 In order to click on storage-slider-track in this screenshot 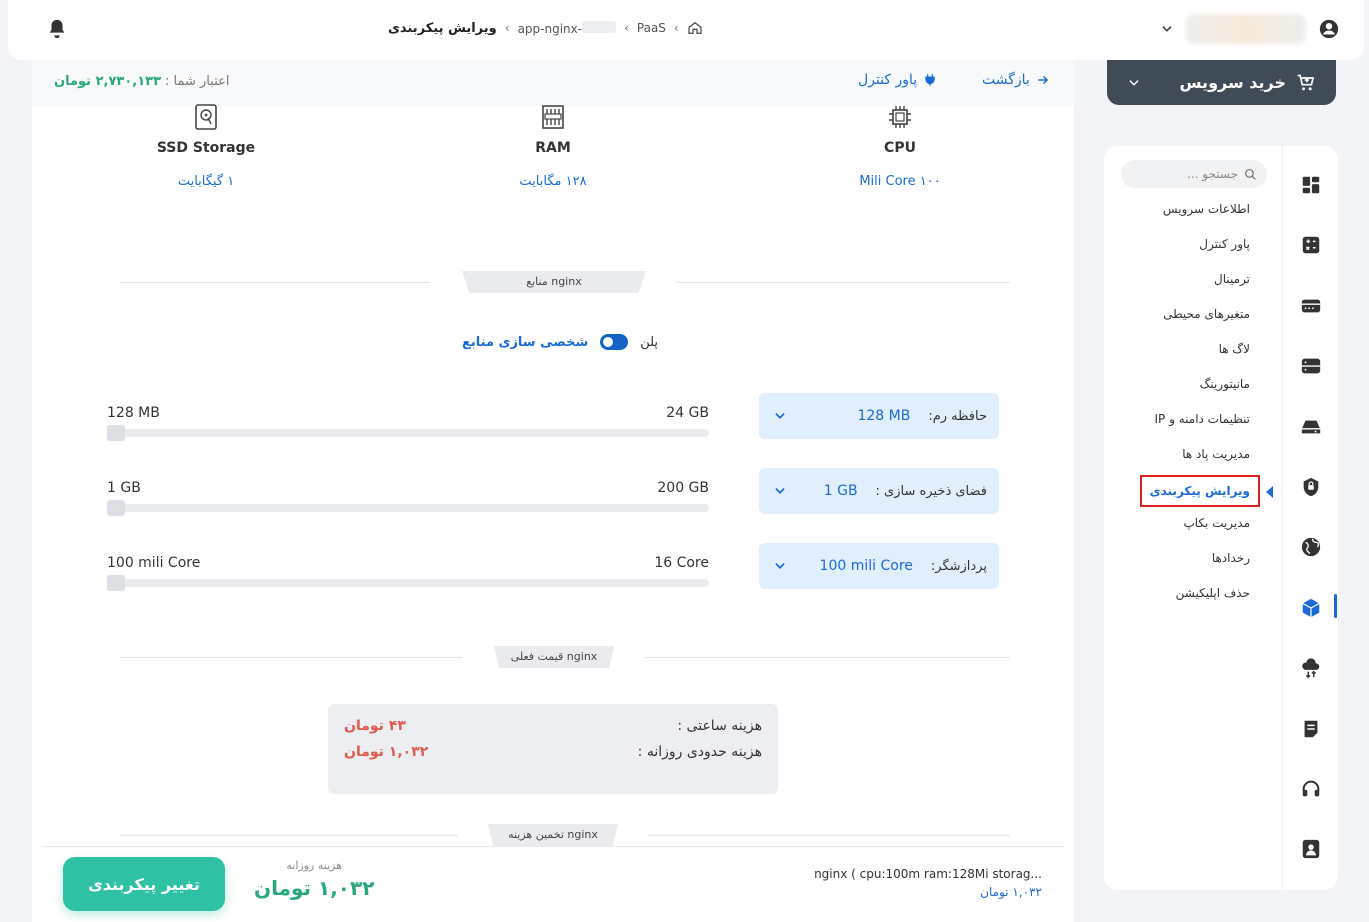, I will do `click(408, 508)`.